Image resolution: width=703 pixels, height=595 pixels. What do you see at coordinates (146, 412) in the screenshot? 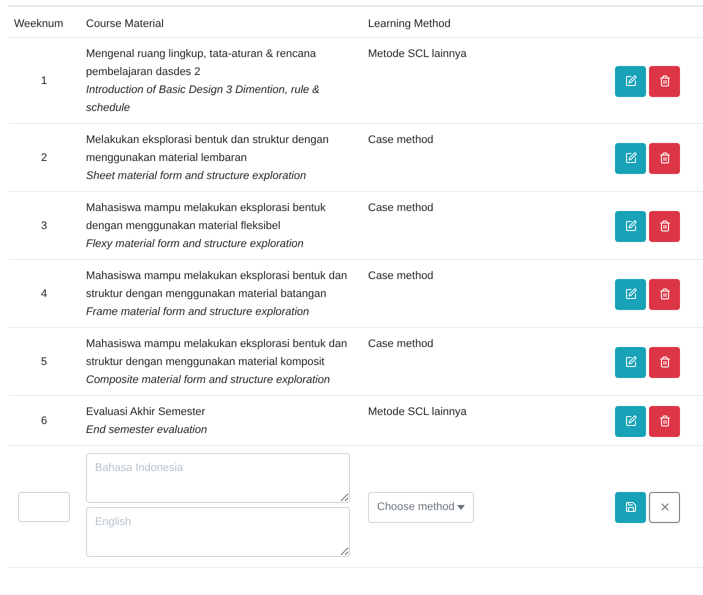
I see `material-text: Evaluasi Akhir Semester` at bounding box center [146, 412].